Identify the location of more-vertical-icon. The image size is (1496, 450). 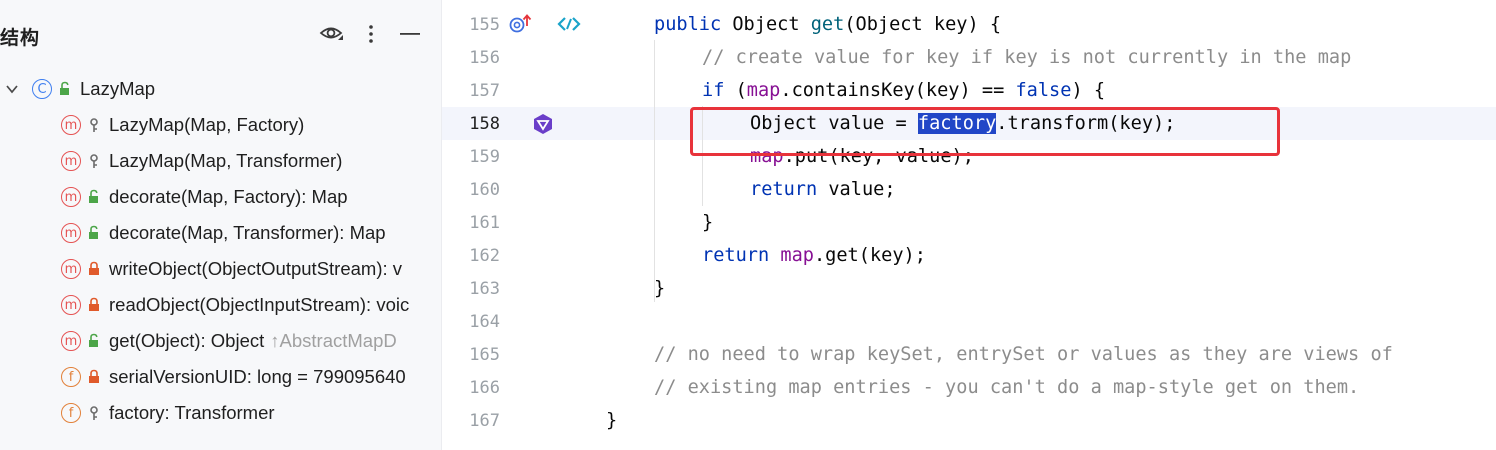
(371, 34).